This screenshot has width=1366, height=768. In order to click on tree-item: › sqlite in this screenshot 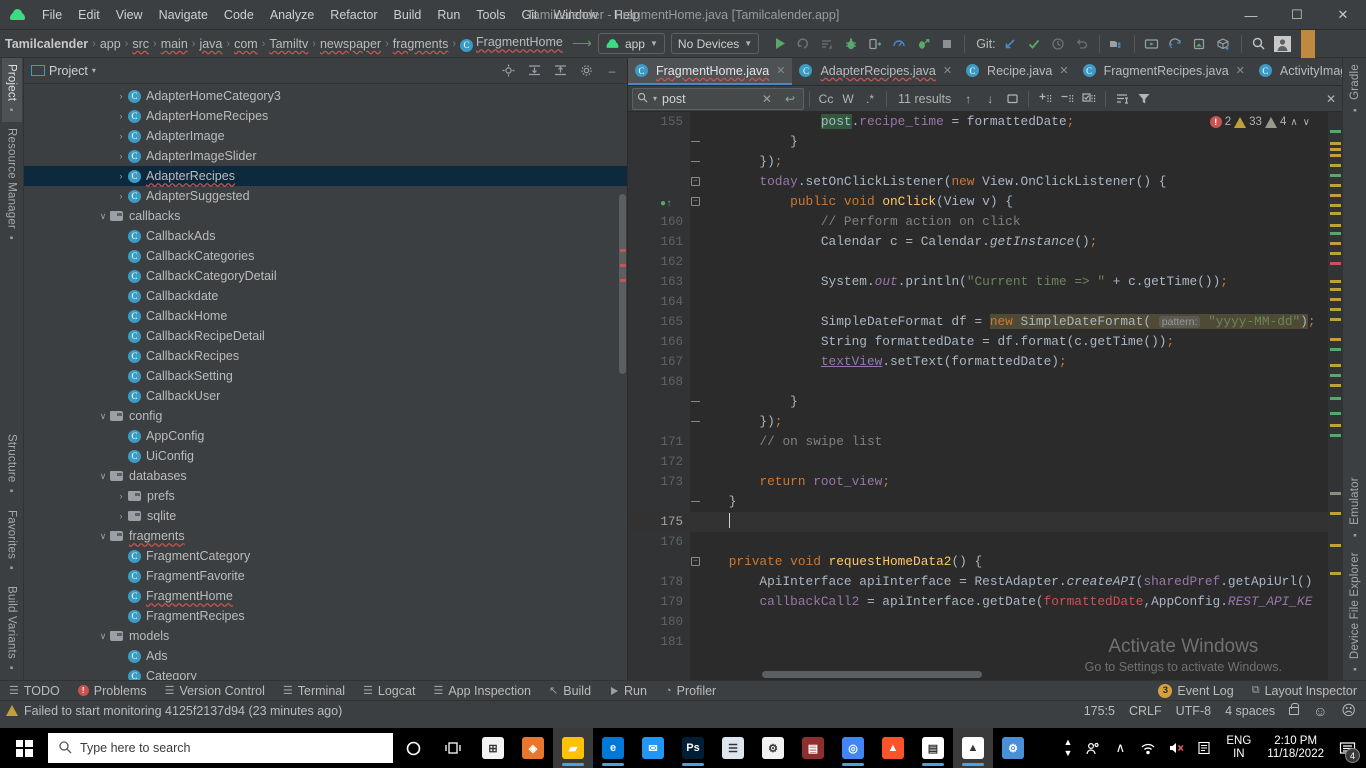, I will do `click(325, 516)`.